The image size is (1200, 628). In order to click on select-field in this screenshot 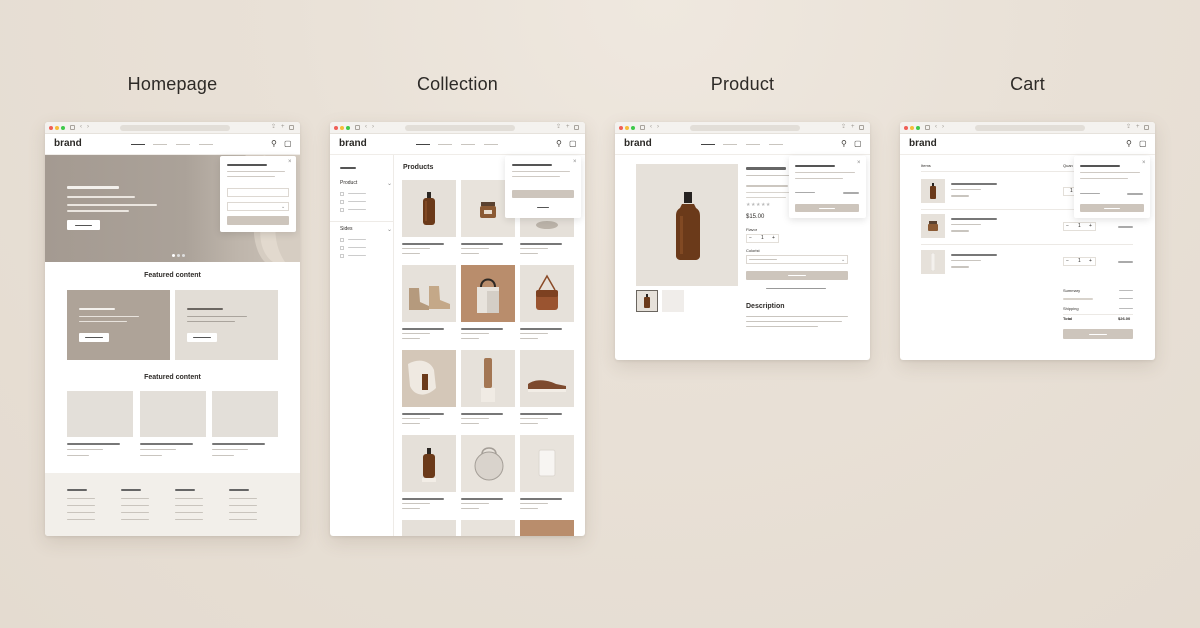, I will do `click(258, 206)`.